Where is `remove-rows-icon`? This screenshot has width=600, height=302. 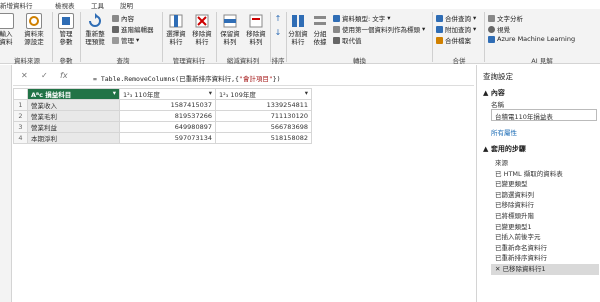
remove-rows-icon is located at coordinates (256, 21).